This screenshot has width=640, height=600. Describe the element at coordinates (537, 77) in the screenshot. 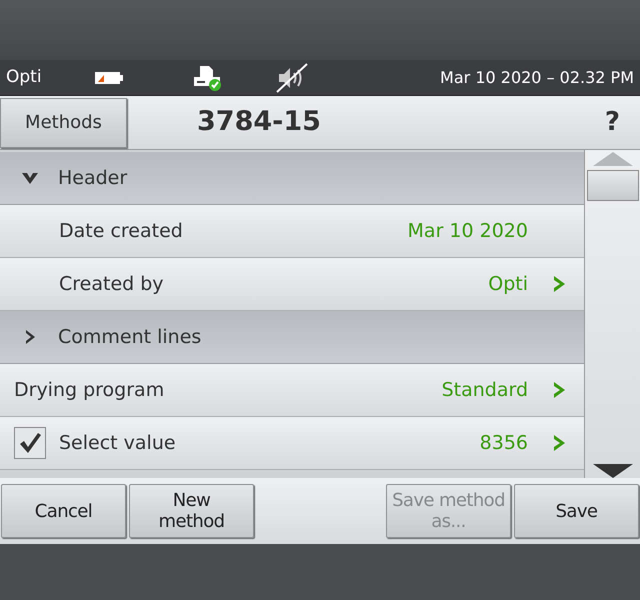

I see `date-time: Mar 10 2020 – 02.32 PM` at that location.